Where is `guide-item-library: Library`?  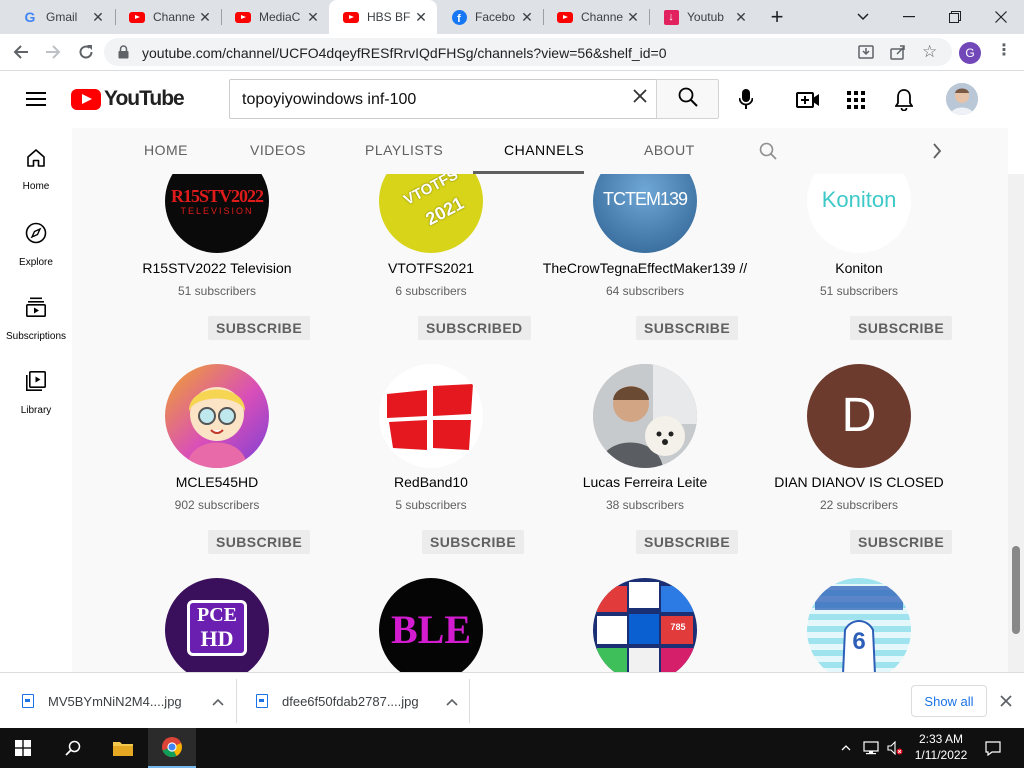
guide-item-library: Library is located at coordinates (36, 387).